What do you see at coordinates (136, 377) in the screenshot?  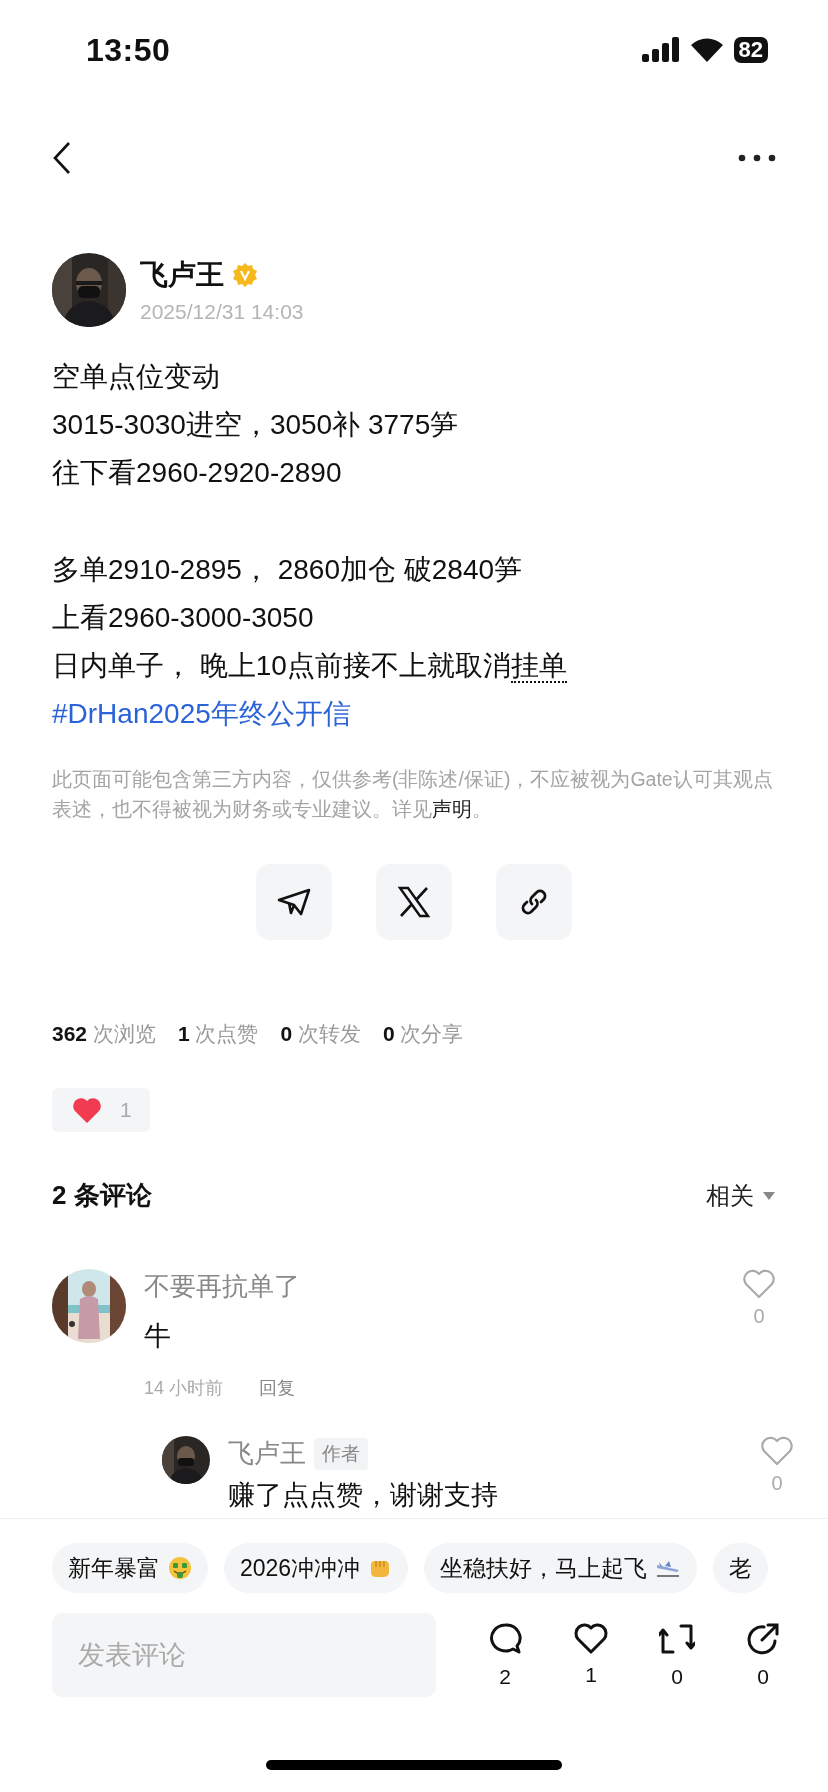 I see `post-text-line: 空单点位变动` at bounding box center [136, 377].